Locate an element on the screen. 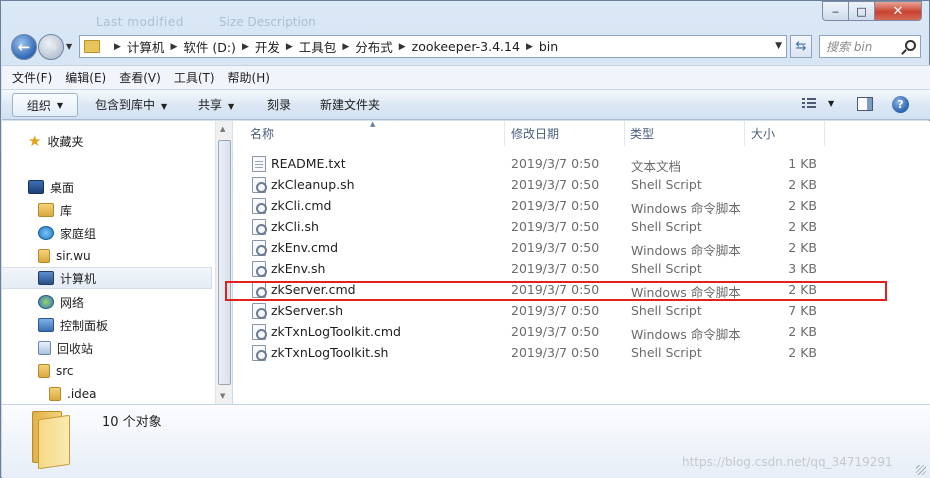 This screenshot has height=478, width=930. scrollbar-thumb is located at coordinates (224, 262).